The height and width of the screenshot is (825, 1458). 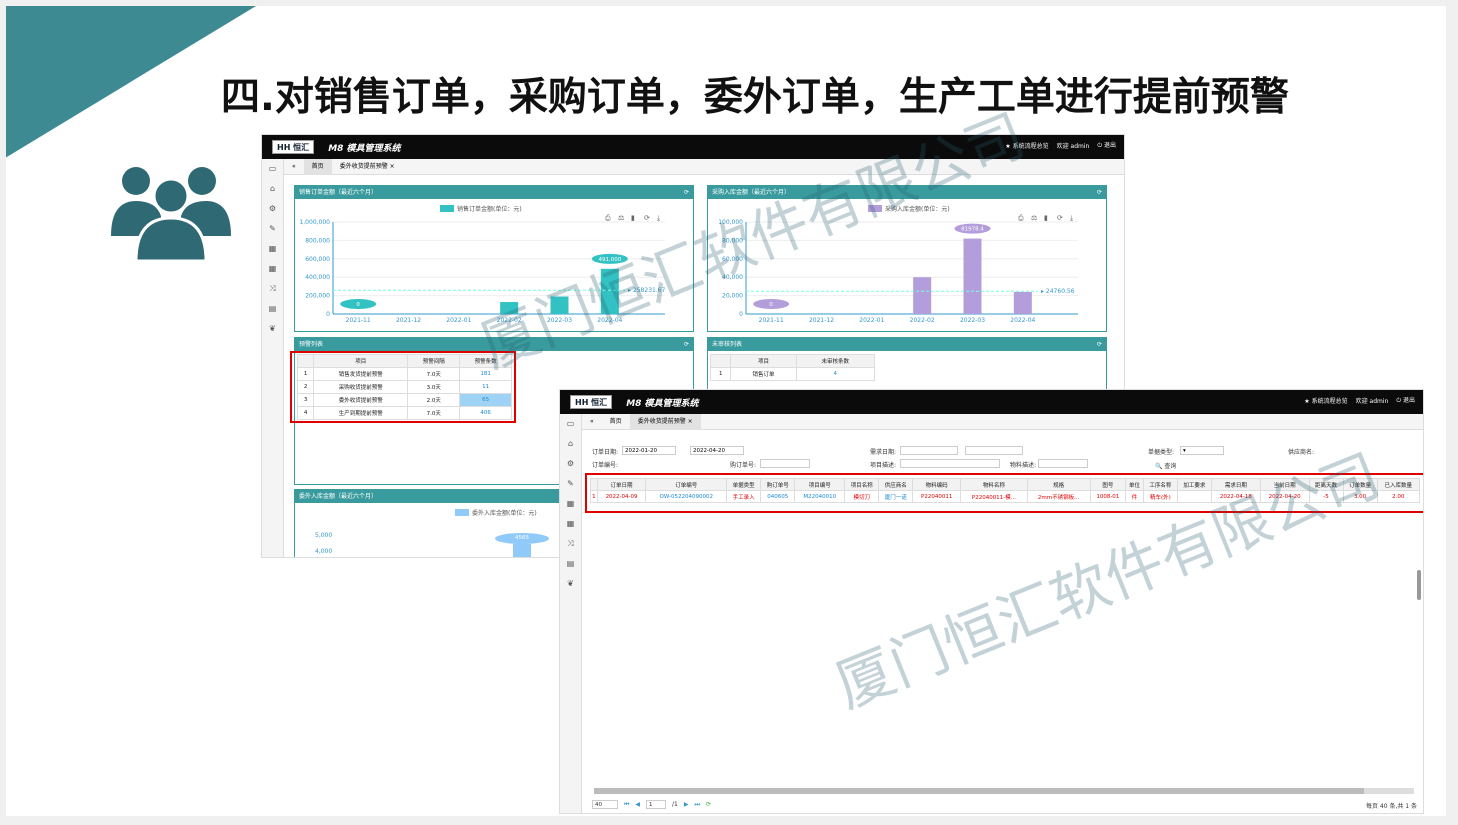 What do you see at coordinates (1301, 452) in the screenshot?
I see `supplier-label: 供应商名:` at bounding box center [1301, 452].